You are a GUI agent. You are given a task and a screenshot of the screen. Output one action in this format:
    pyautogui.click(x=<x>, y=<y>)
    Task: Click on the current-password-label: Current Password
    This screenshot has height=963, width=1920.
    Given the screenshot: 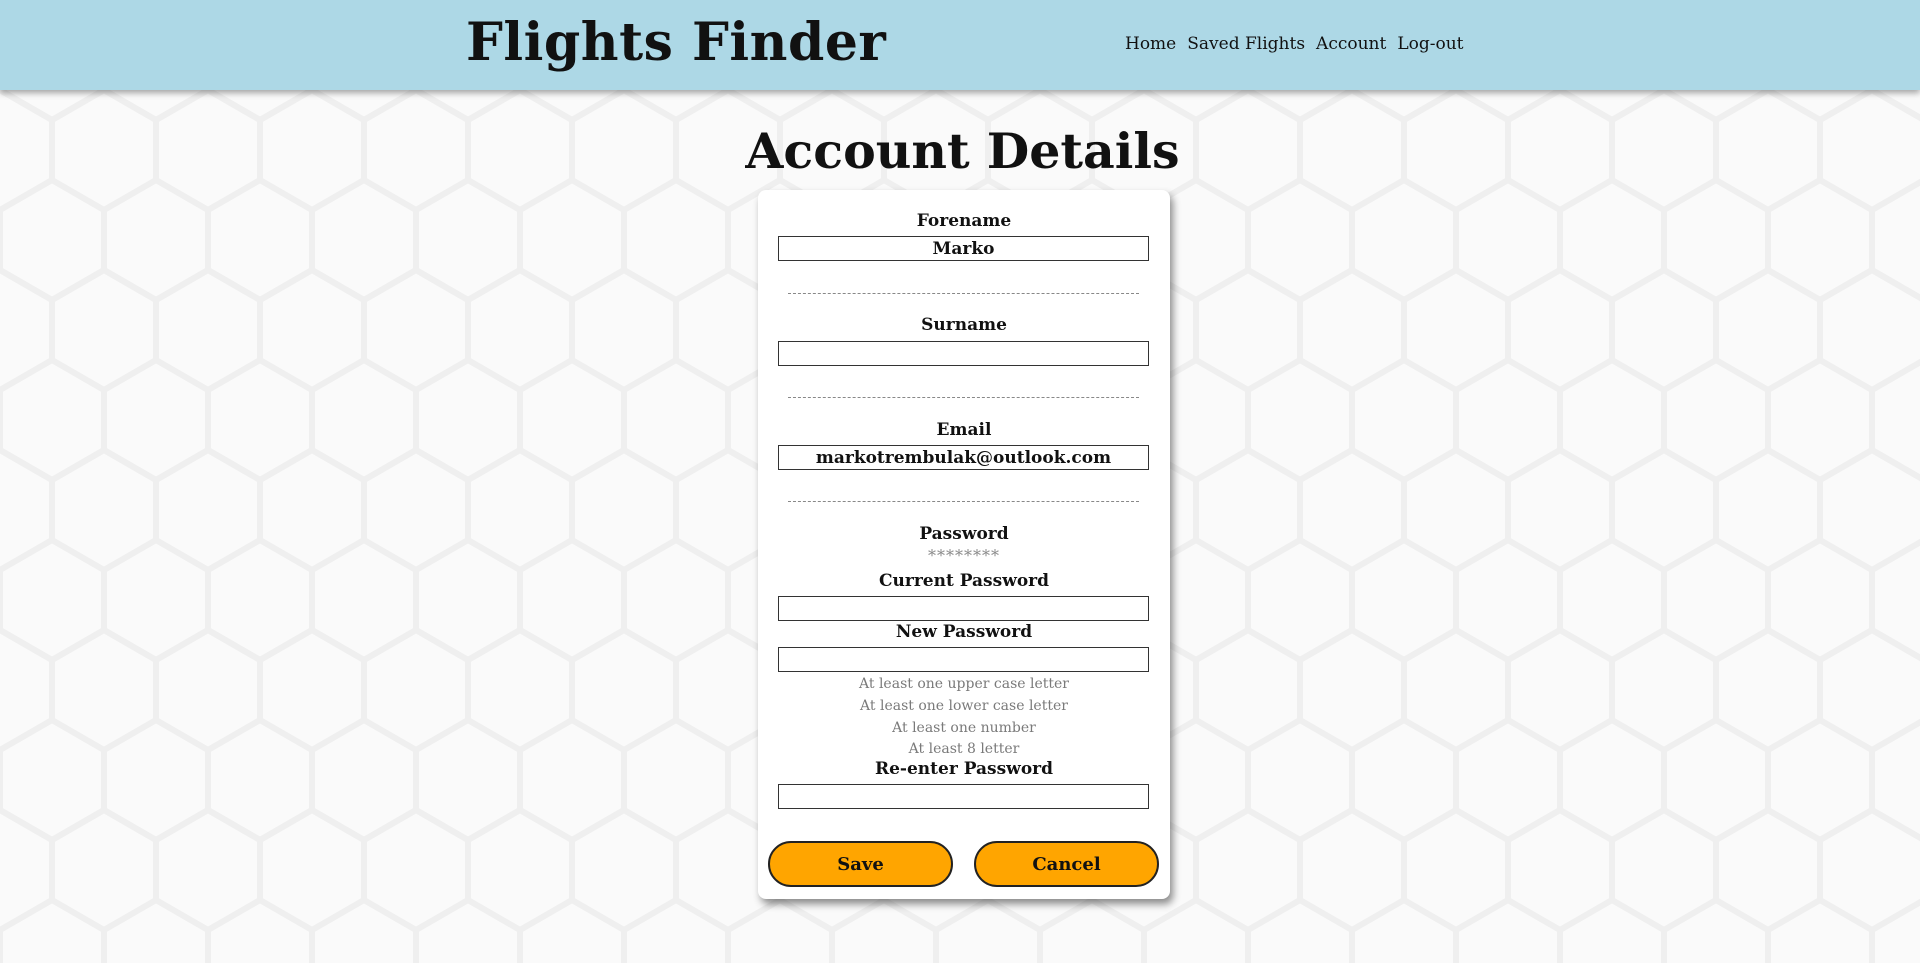 What is the action you would take?
    pyautogui.click(x=964, y=581)
    